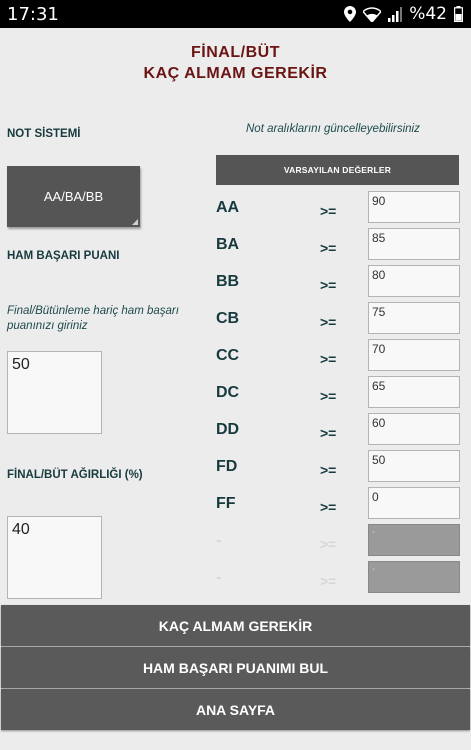  What do you see at coordinates (414, 466) in the screenshot?
I see `grade-threshold-input: 50` at bounding box center [414, 466].